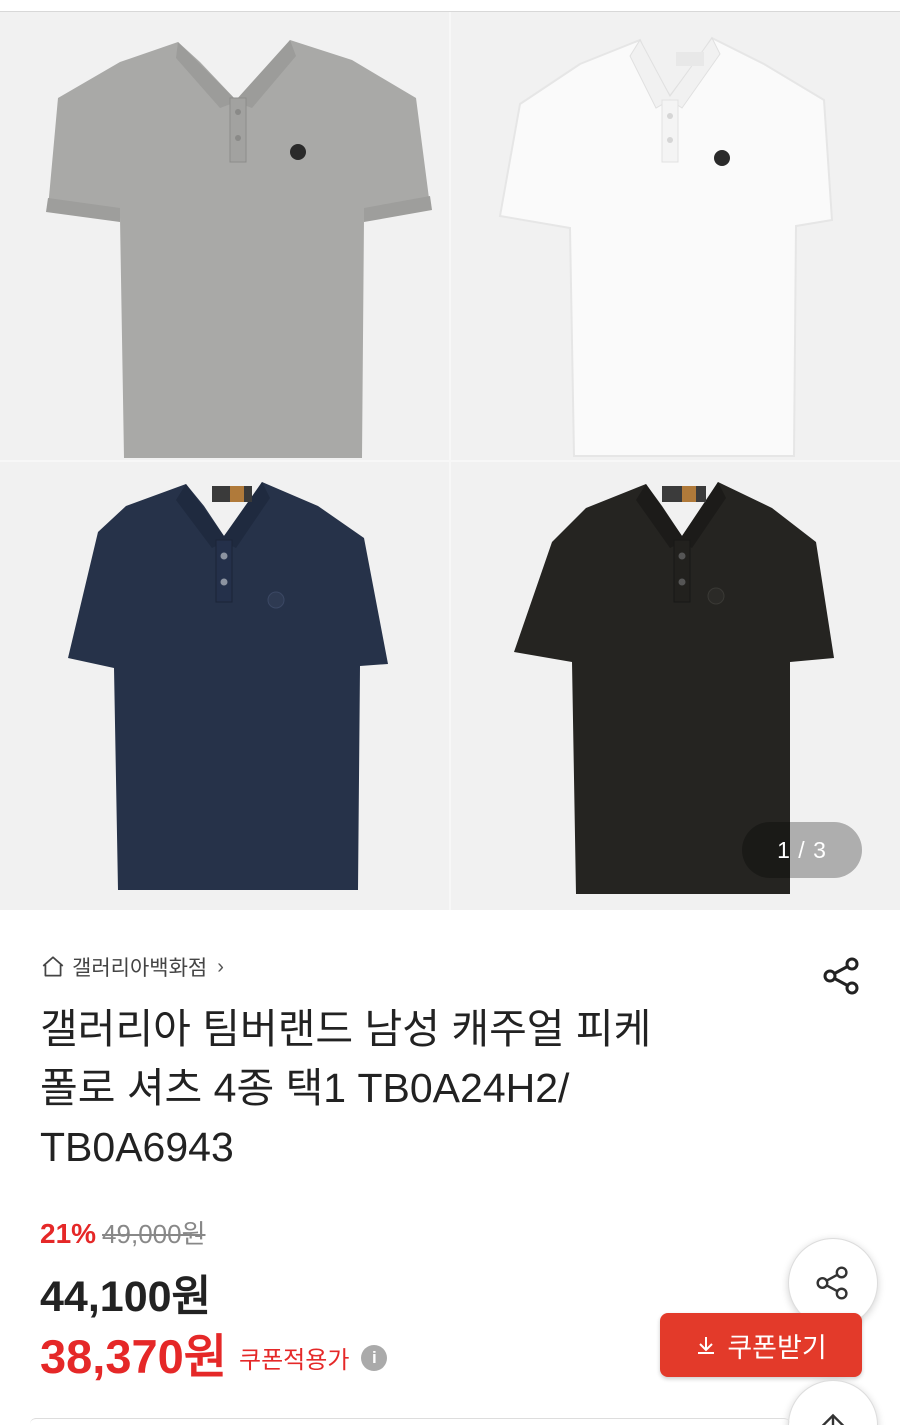 This screenshot has height=1425, width=900. I want to click on get-coupon-label: 쿠폰받기, so click(777, 1347).